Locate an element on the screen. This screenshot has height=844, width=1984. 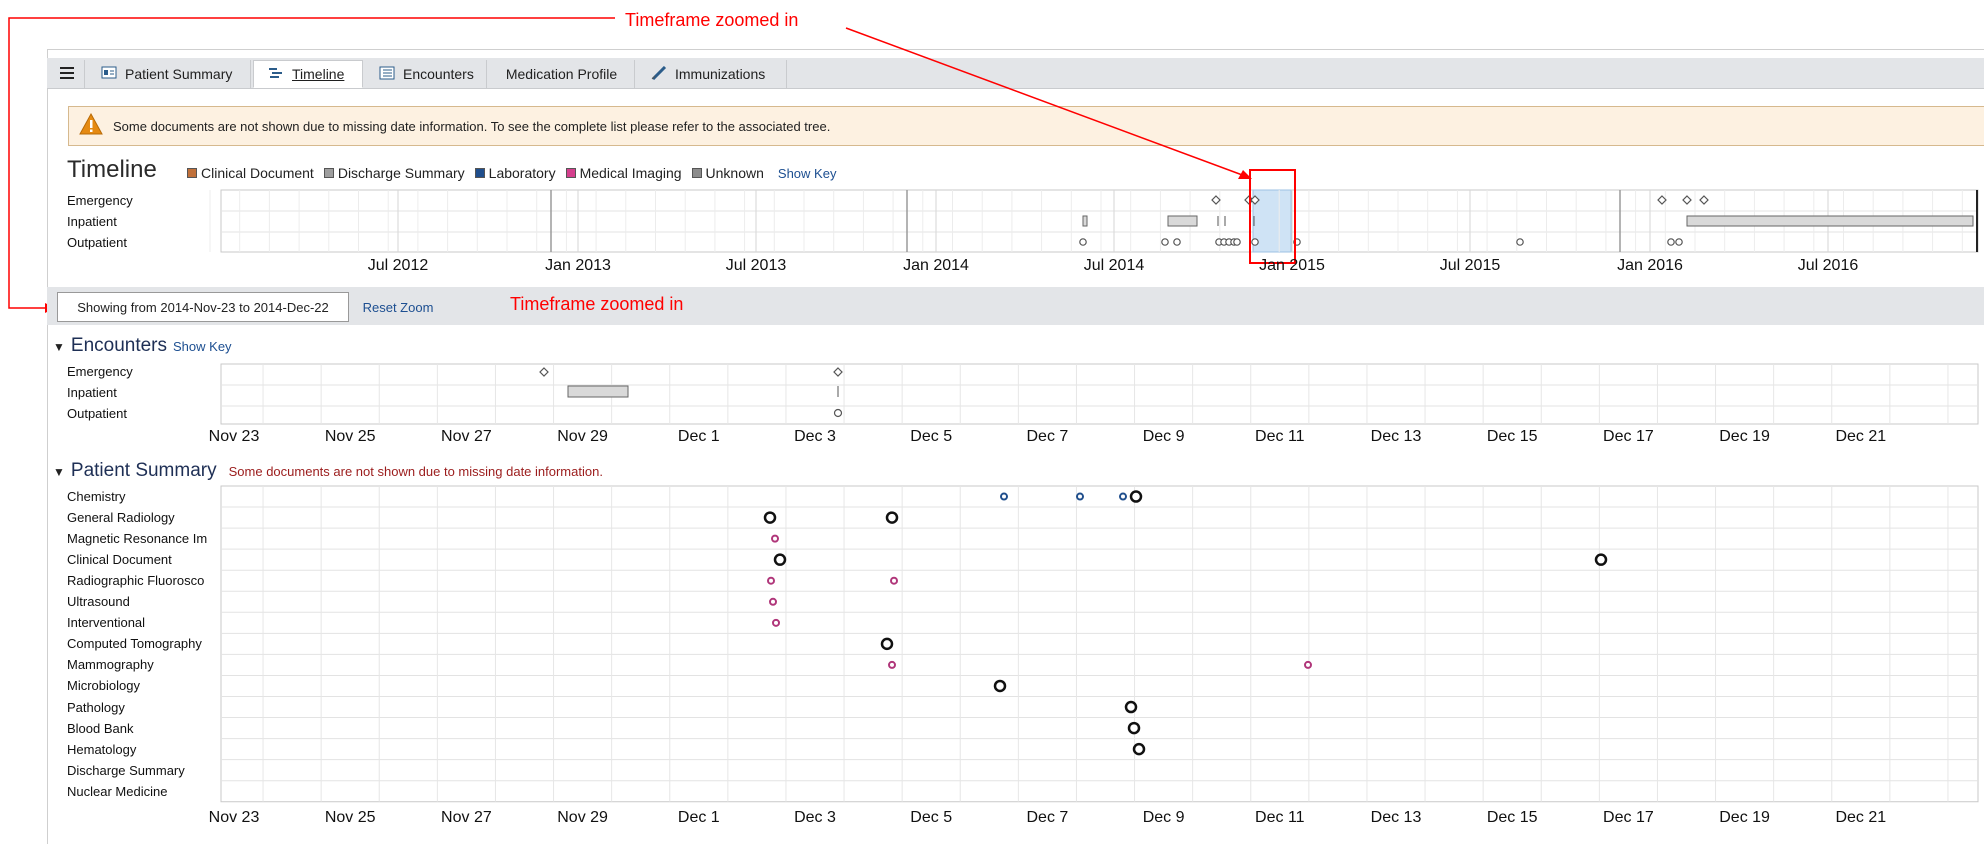
patient-summary-row-label: General Radiology is located at coordinates (121, 518).